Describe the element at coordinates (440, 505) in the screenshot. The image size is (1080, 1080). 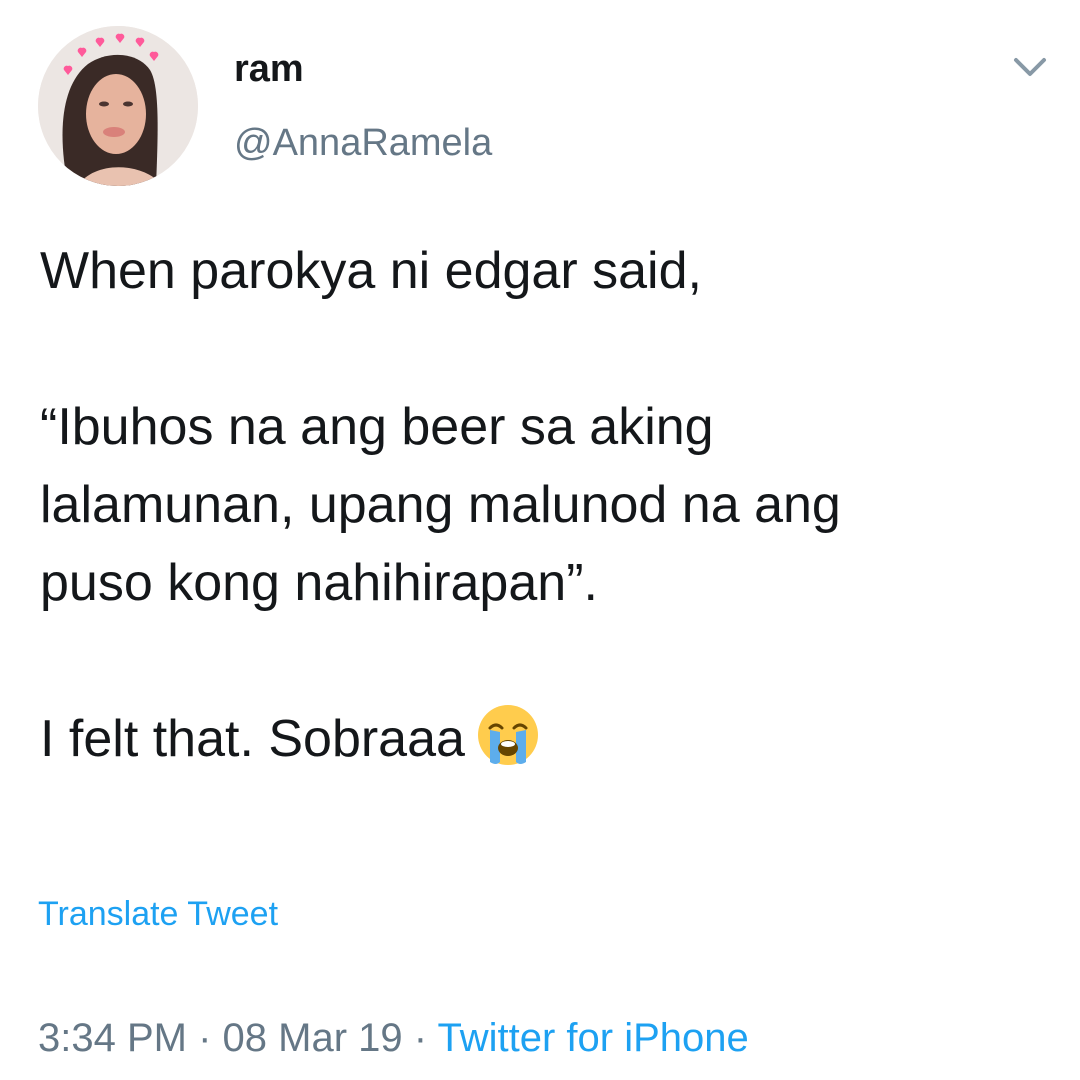
I see `tweet-line: lalamunan, upang malunod na ang` at that location.